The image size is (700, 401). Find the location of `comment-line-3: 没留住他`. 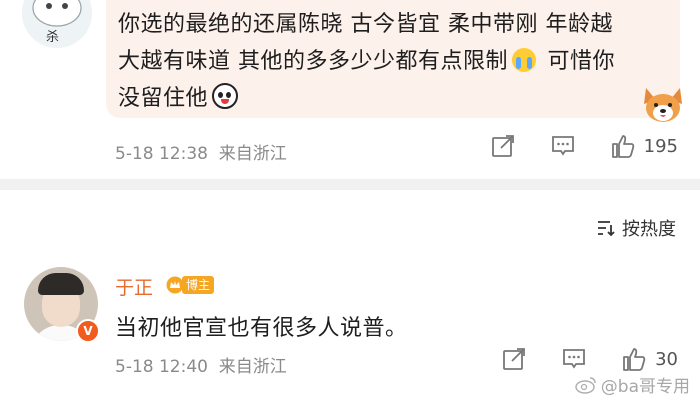

comment-line-3: 没留住他 is located at coordinates (398, 98).